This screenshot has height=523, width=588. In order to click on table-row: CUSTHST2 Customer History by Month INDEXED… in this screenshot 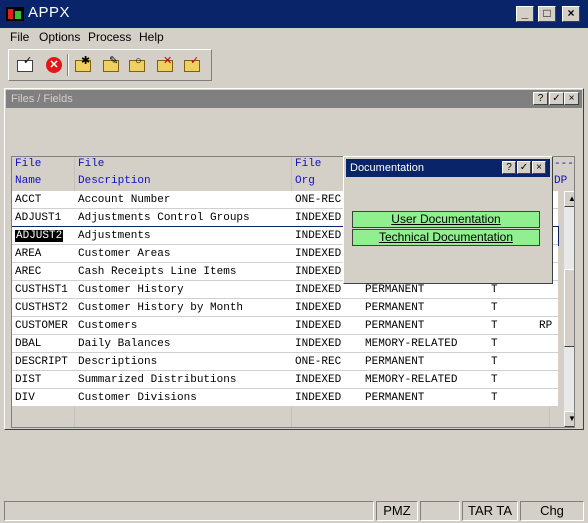, I will do `click(285, 308)`.